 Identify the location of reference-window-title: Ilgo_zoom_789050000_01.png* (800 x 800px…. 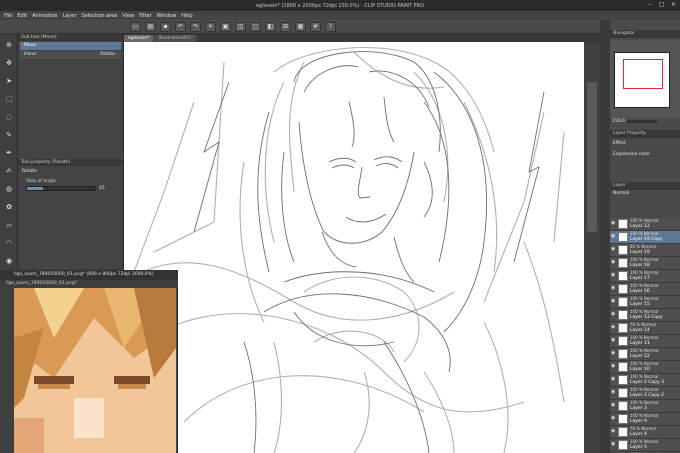
(89, 275).